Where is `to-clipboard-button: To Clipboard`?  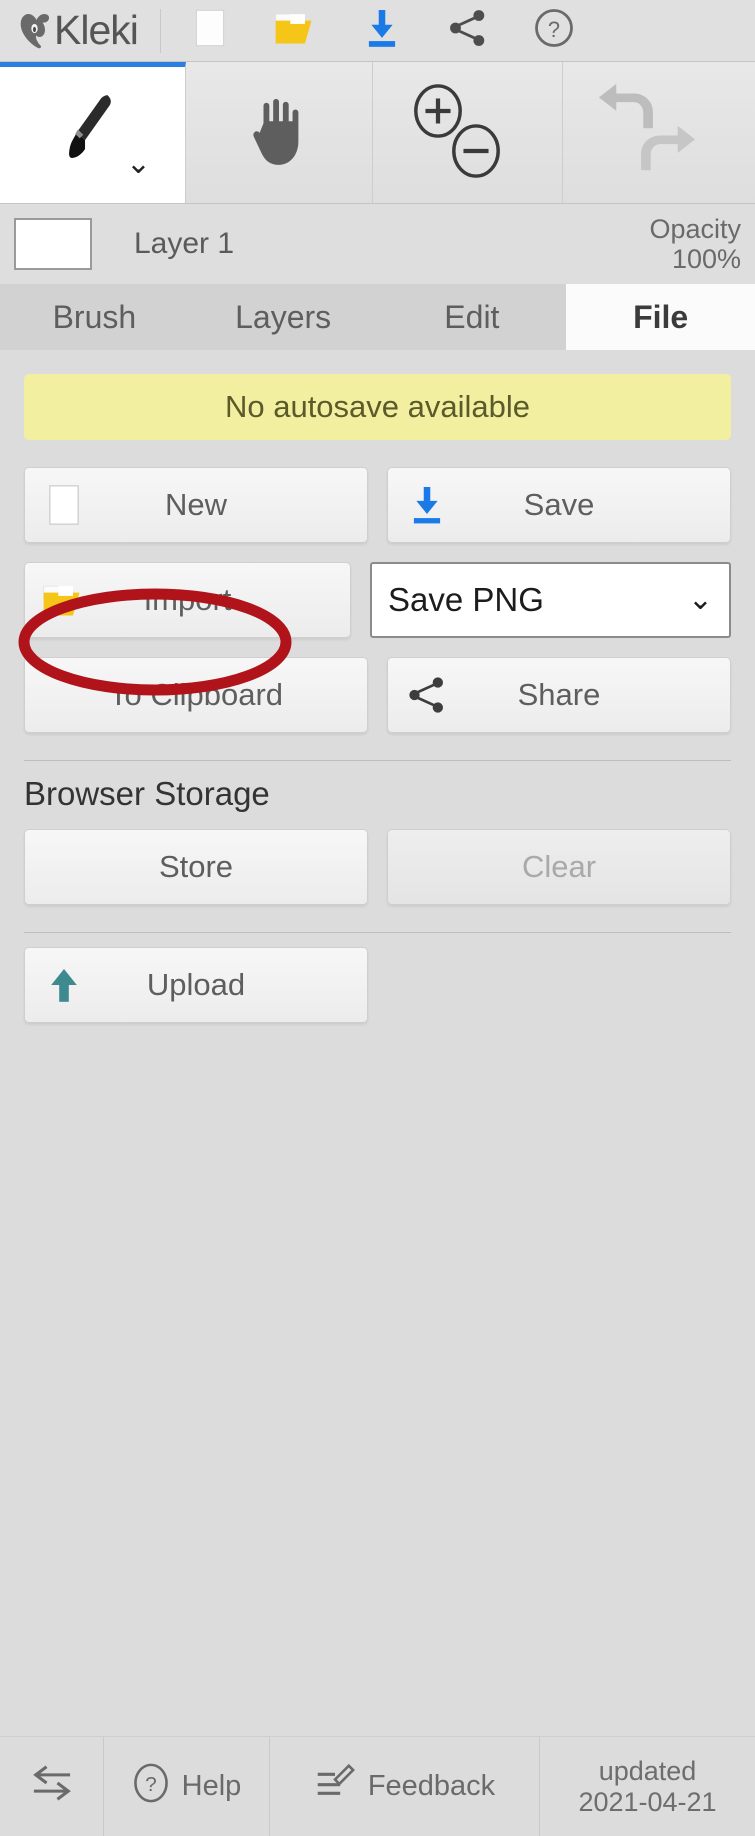 to-clipboard-button: To Clipboard is located at coordinates (196, 695).